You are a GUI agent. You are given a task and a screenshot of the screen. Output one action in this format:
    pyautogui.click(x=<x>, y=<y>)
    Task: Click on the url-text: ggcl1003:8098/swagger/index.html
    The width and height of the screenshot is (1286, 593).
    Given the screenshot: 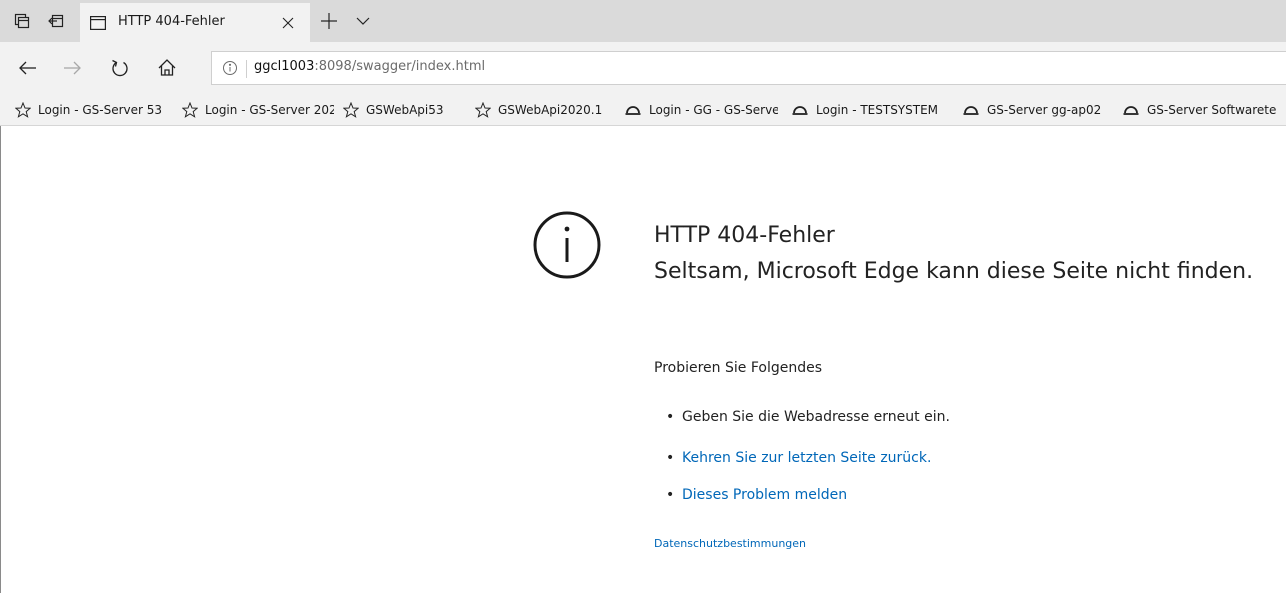 What is the action you would take?
    pyautogui.click(x=369, y=66)
    